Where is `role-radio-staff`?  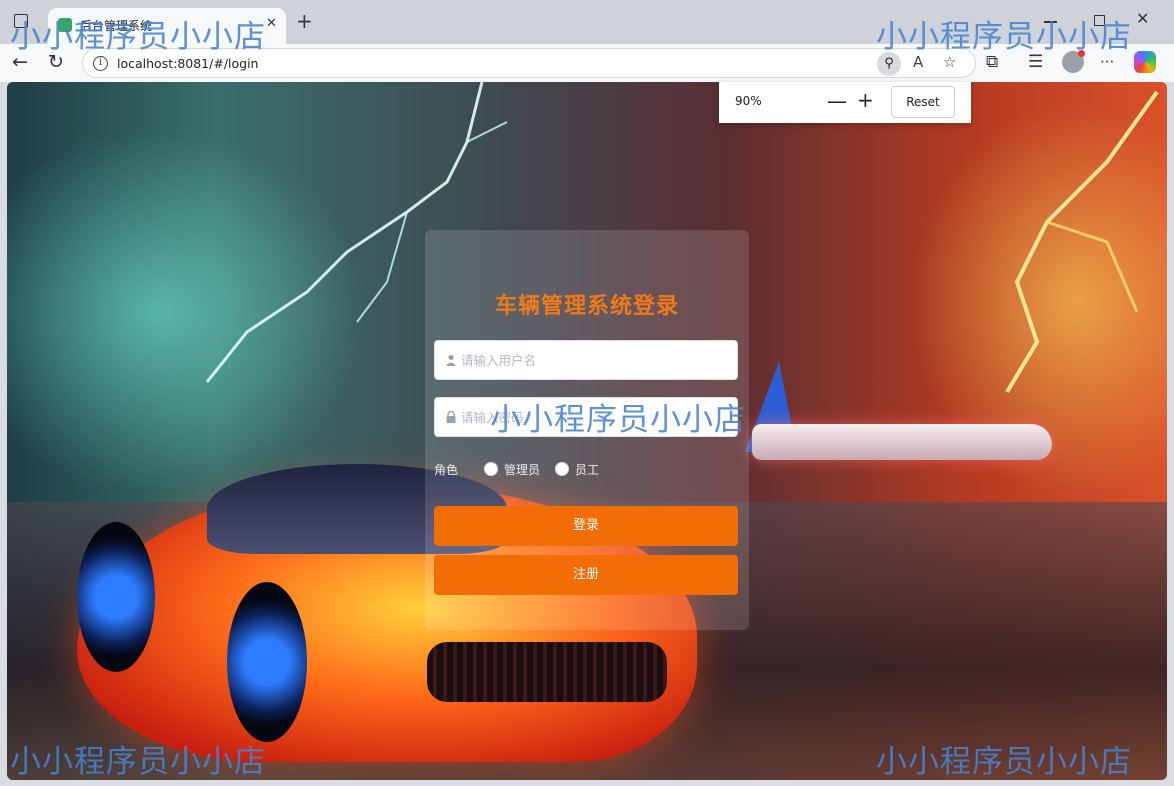 role-radio-staff is located at coordinates (562, 469).